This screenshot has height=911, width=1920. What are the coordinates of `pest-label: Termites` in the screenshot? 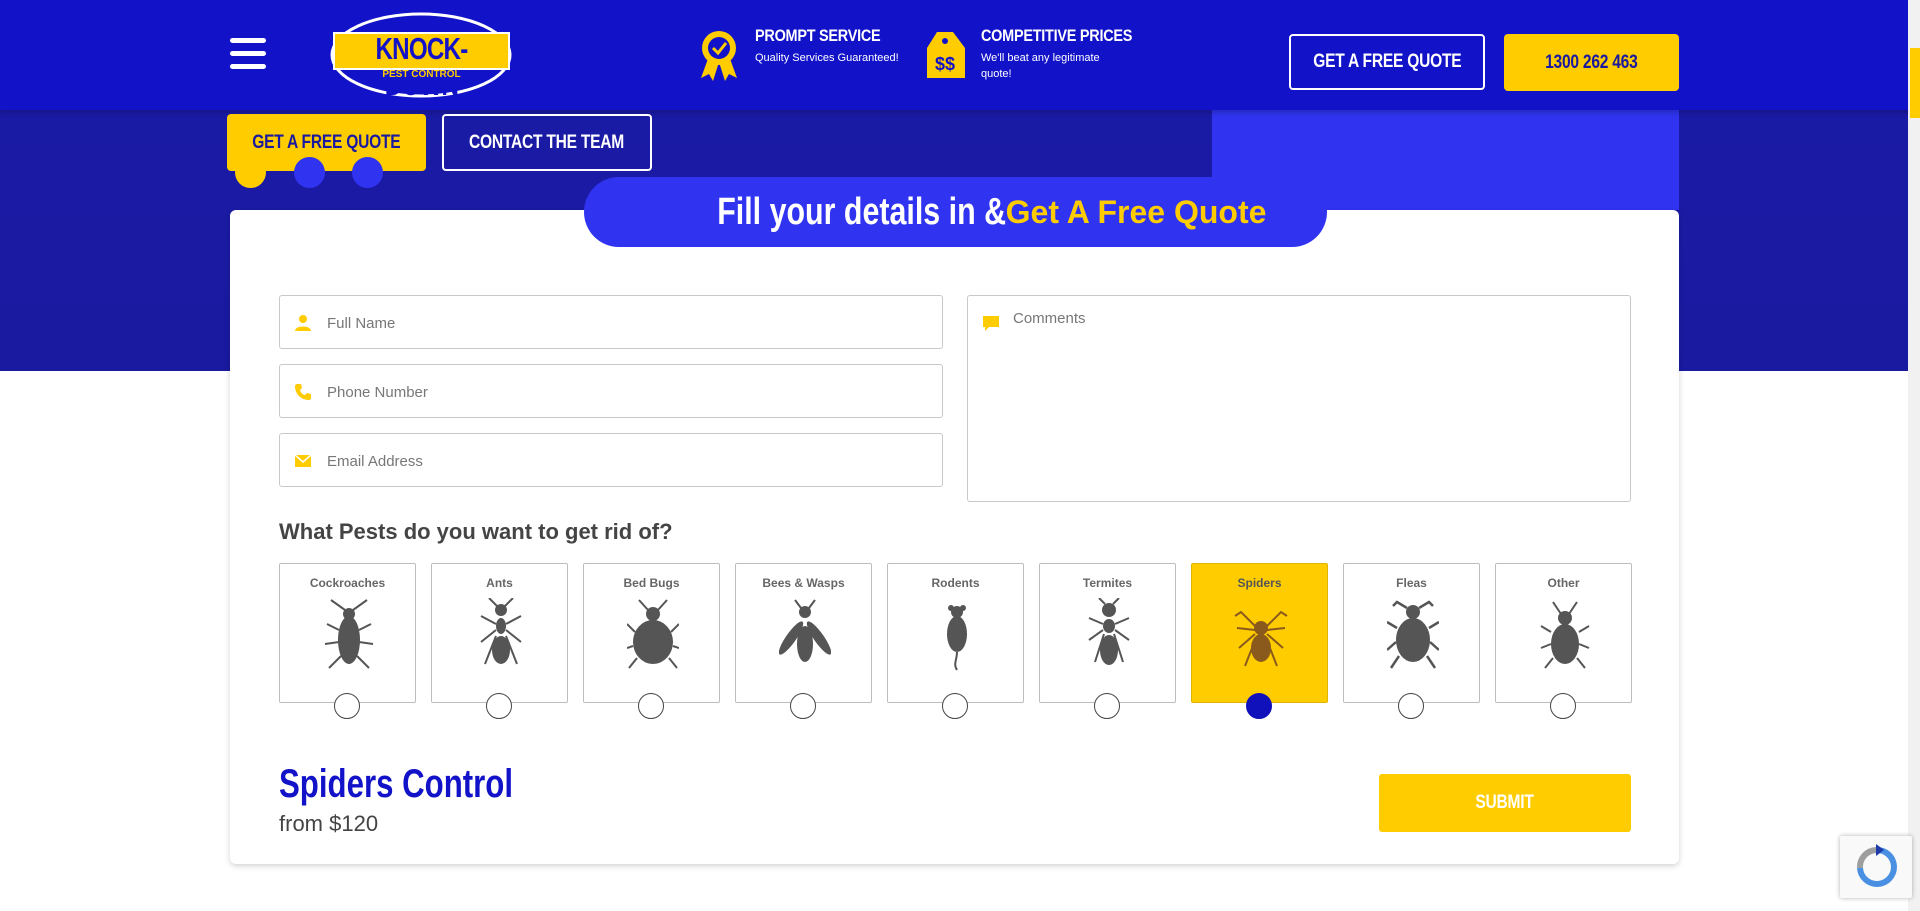 It's located at (1107, 583).